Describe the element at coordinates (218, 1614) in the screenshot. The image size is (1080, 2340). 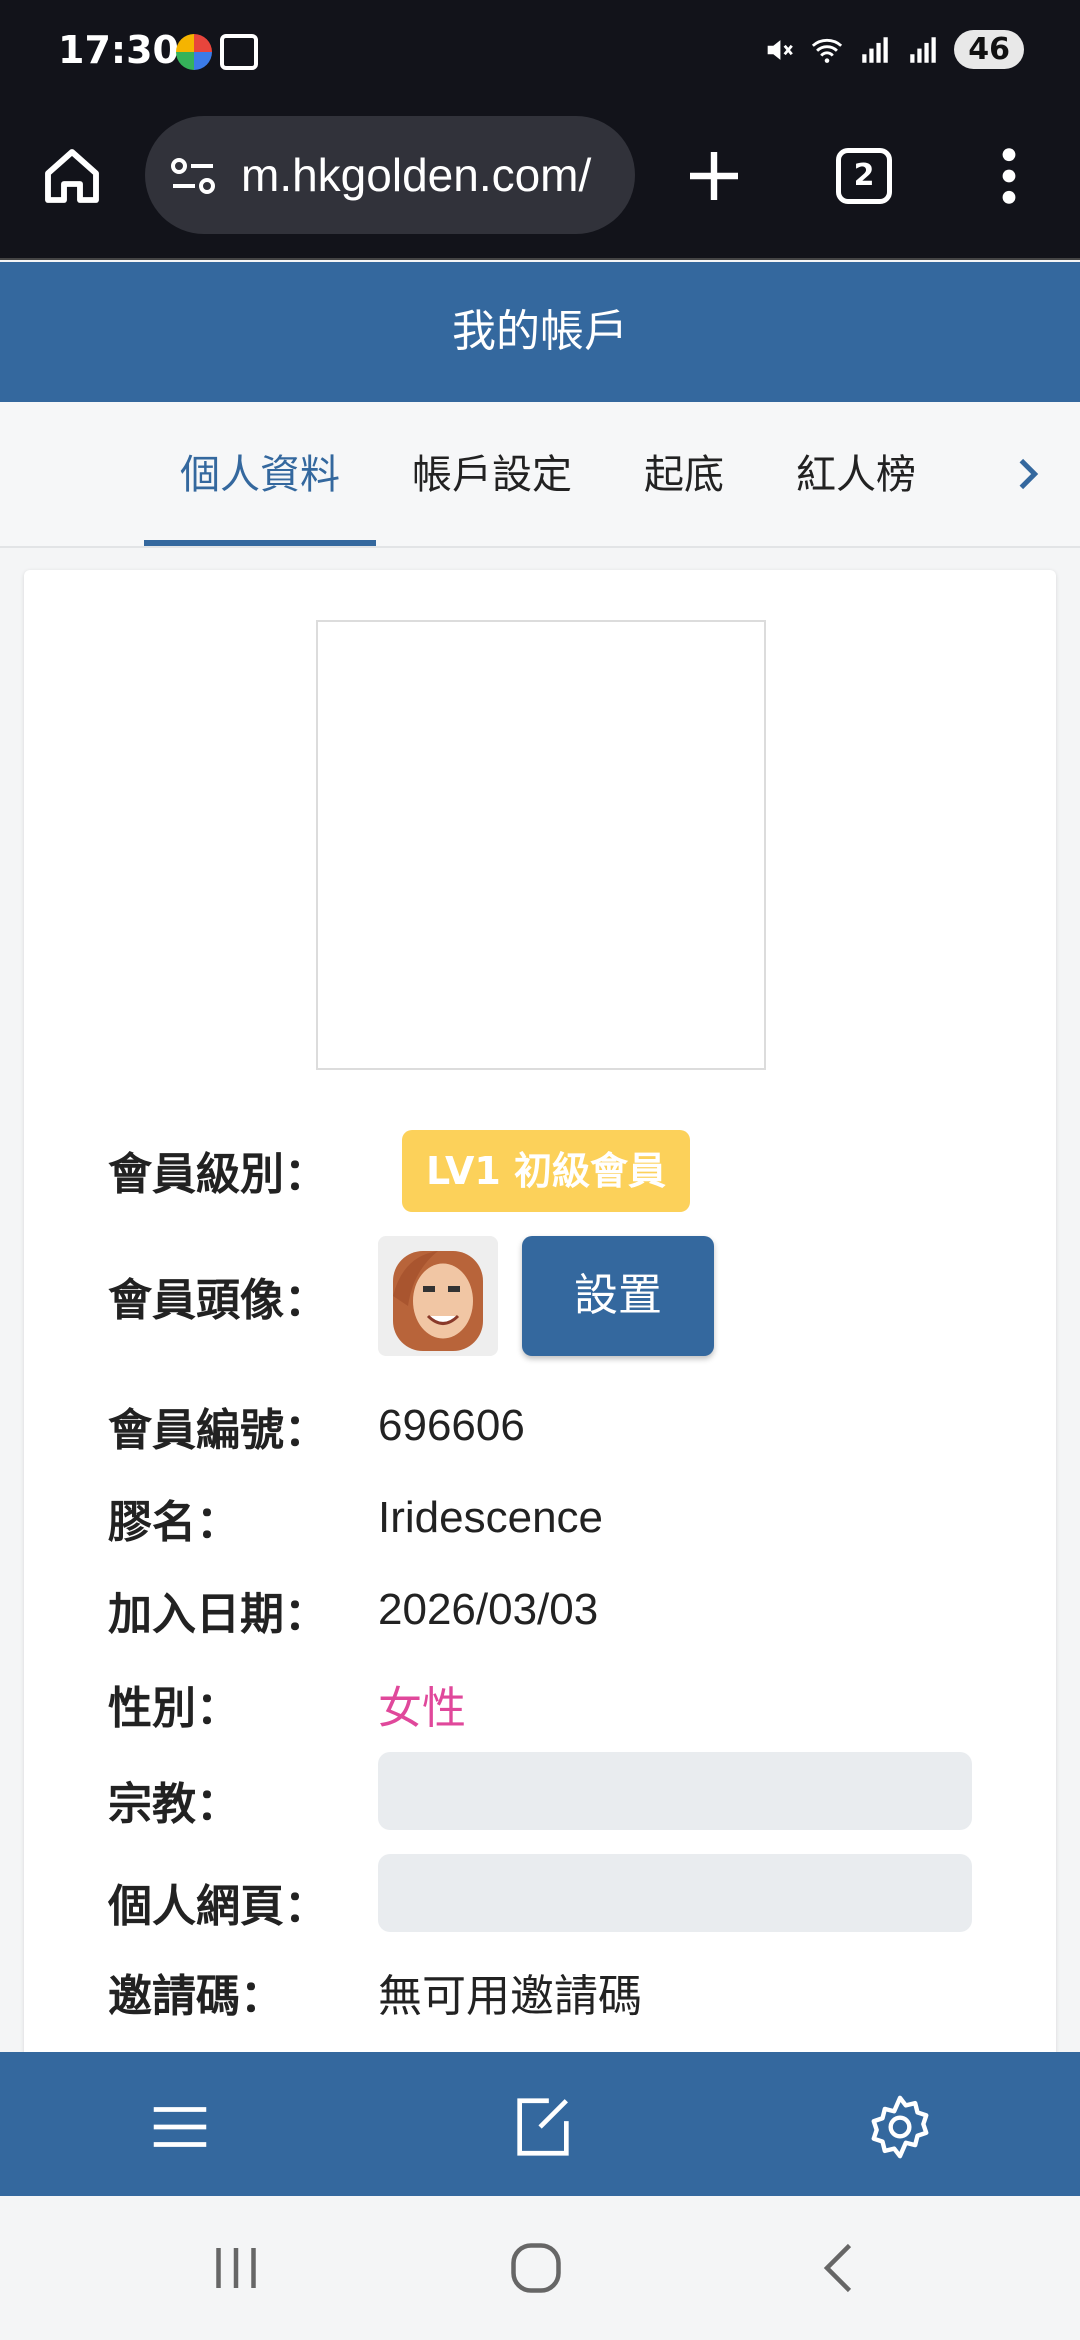
I see `join-date-label: 加入日期：` at that location.